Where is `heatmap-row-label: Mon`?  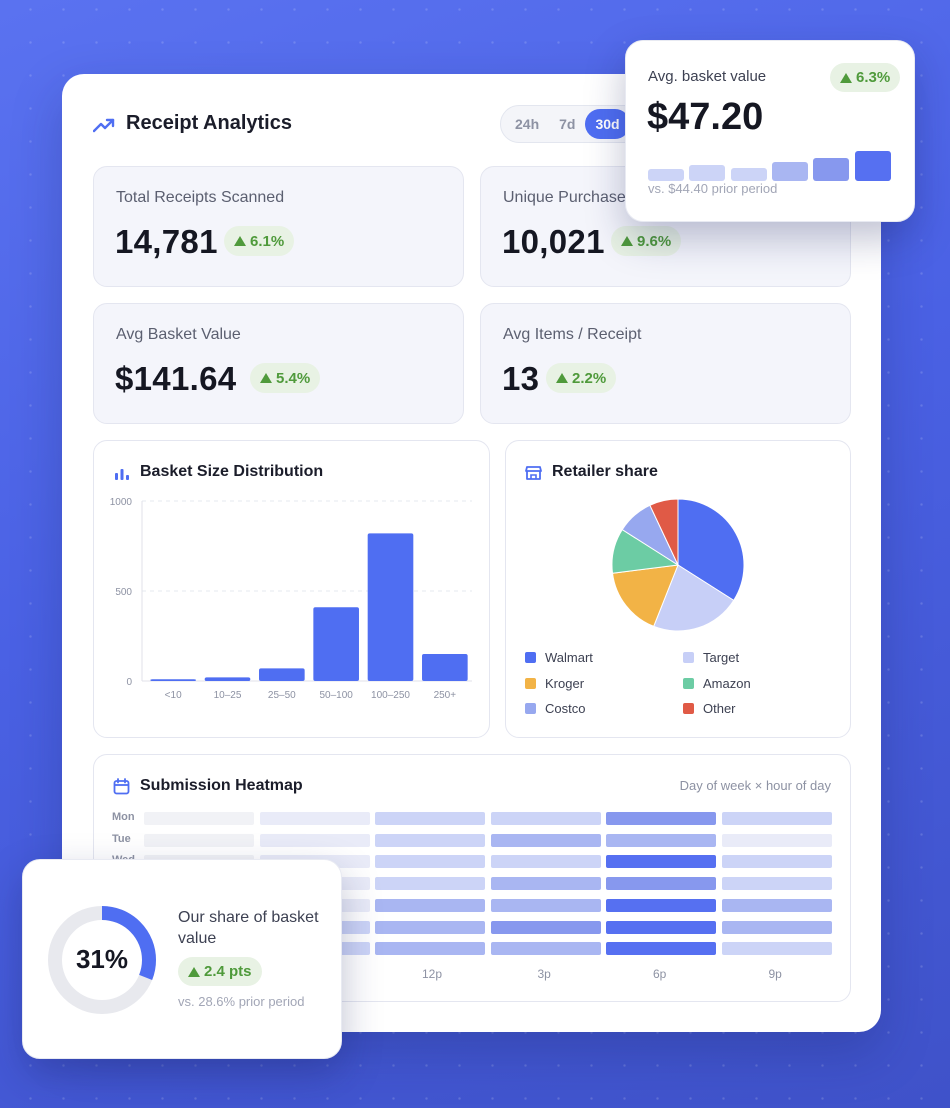 heatmap-row-label: Mon is located at coordinates (123, 817).